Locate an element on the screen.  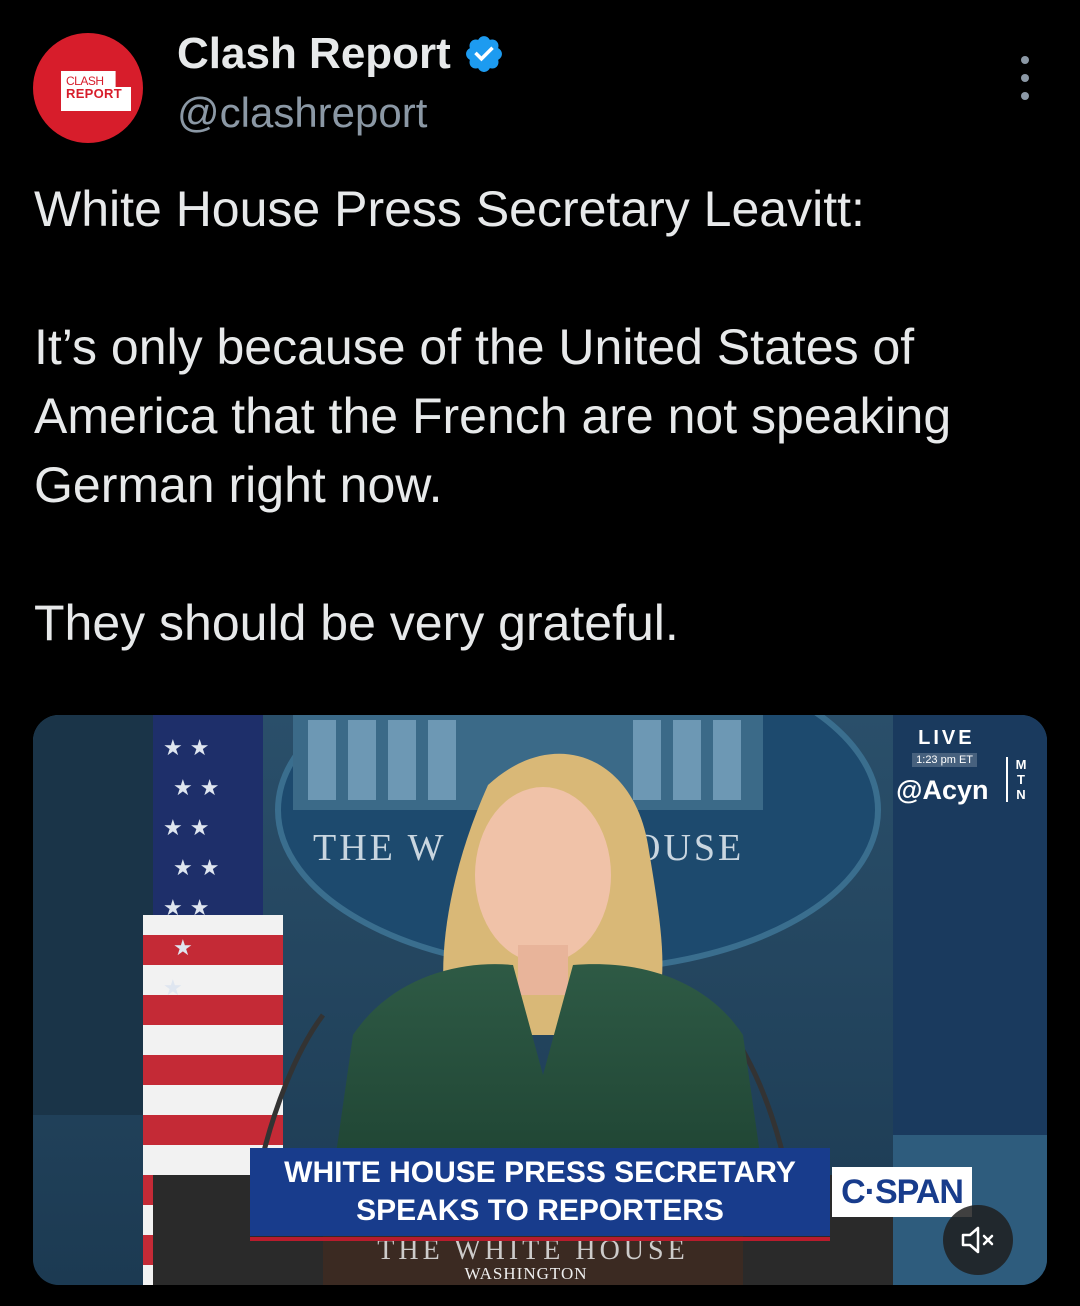
network-letter: N is located at coordinates (1021, 794).